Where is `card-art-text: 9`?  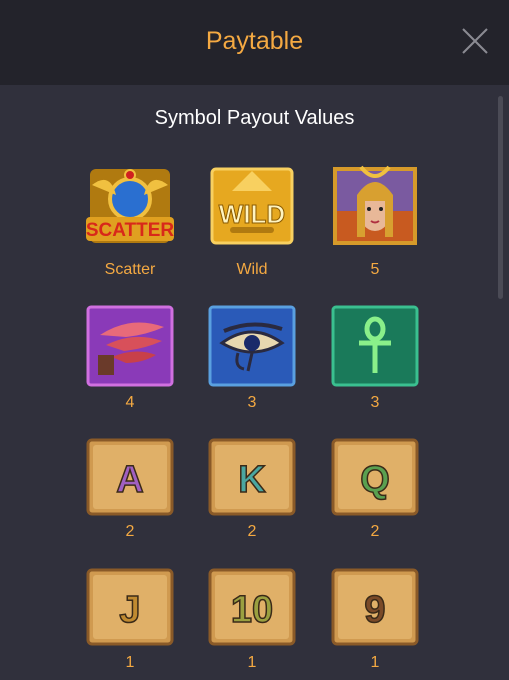
card-art-text: 9 is located at coordinates (374, 610).